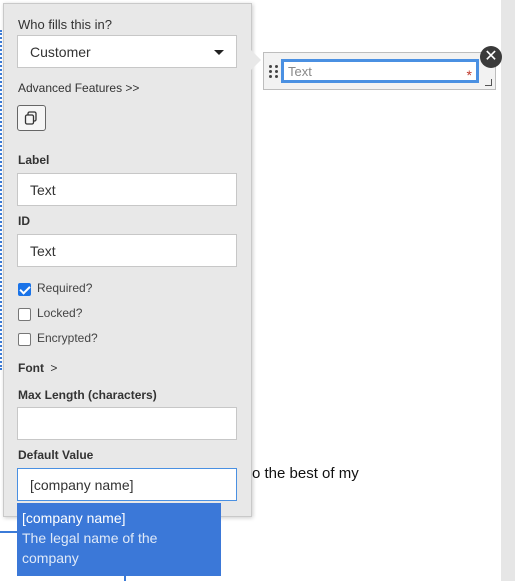 This screenshot has height=581, width=515. What do you see at coordinates (127, 189) in the screenshot?
I see `label-input: Text` at bounding box center [127, 189].